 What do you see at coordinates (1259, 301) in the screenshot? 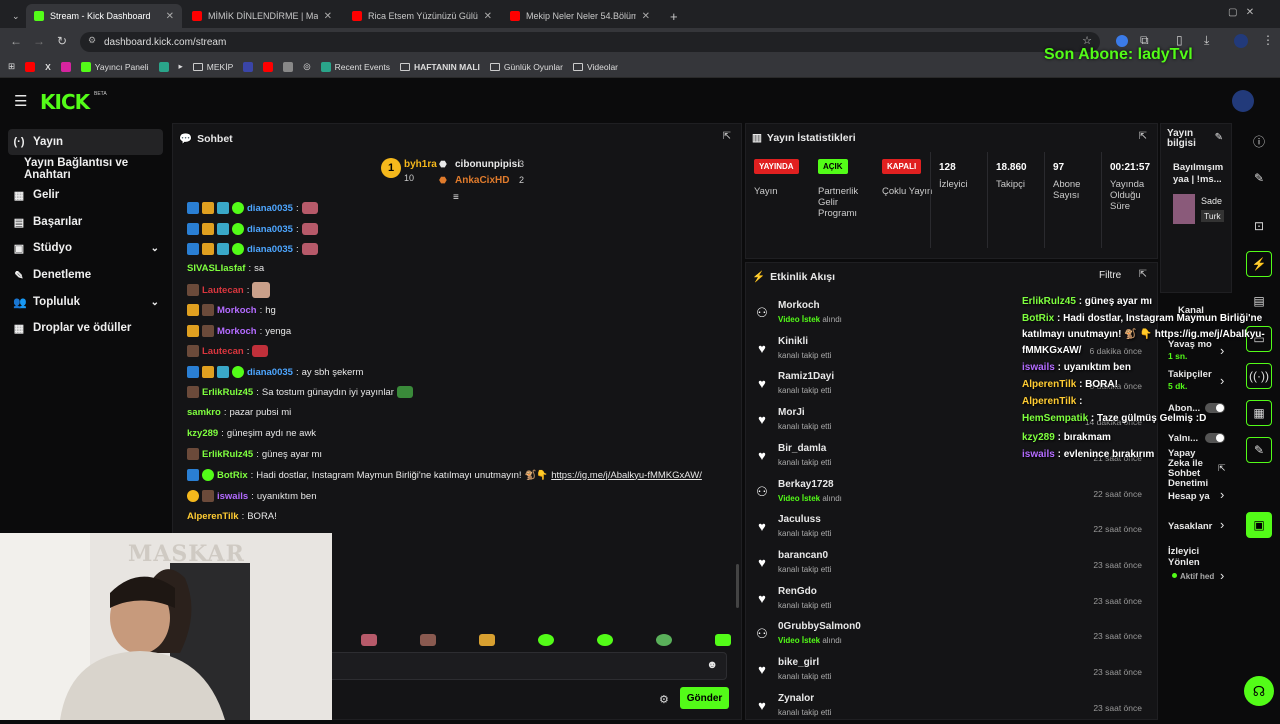
I see `notes-icon: ▤` at bounding box center [1259, 301].